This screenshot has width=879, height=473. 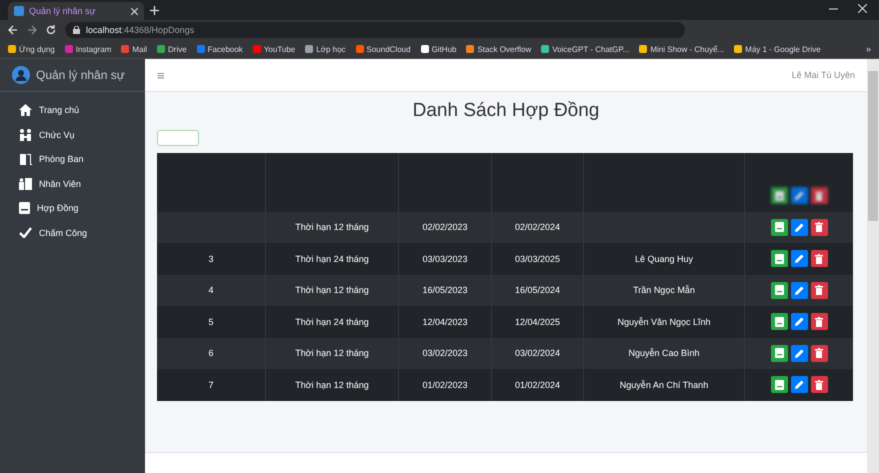 What do you see at coordinates (506, 111) in the screenshot?
I see `page-title: Danh Sách Hợp Đồng` at bounding box center [506, 111].